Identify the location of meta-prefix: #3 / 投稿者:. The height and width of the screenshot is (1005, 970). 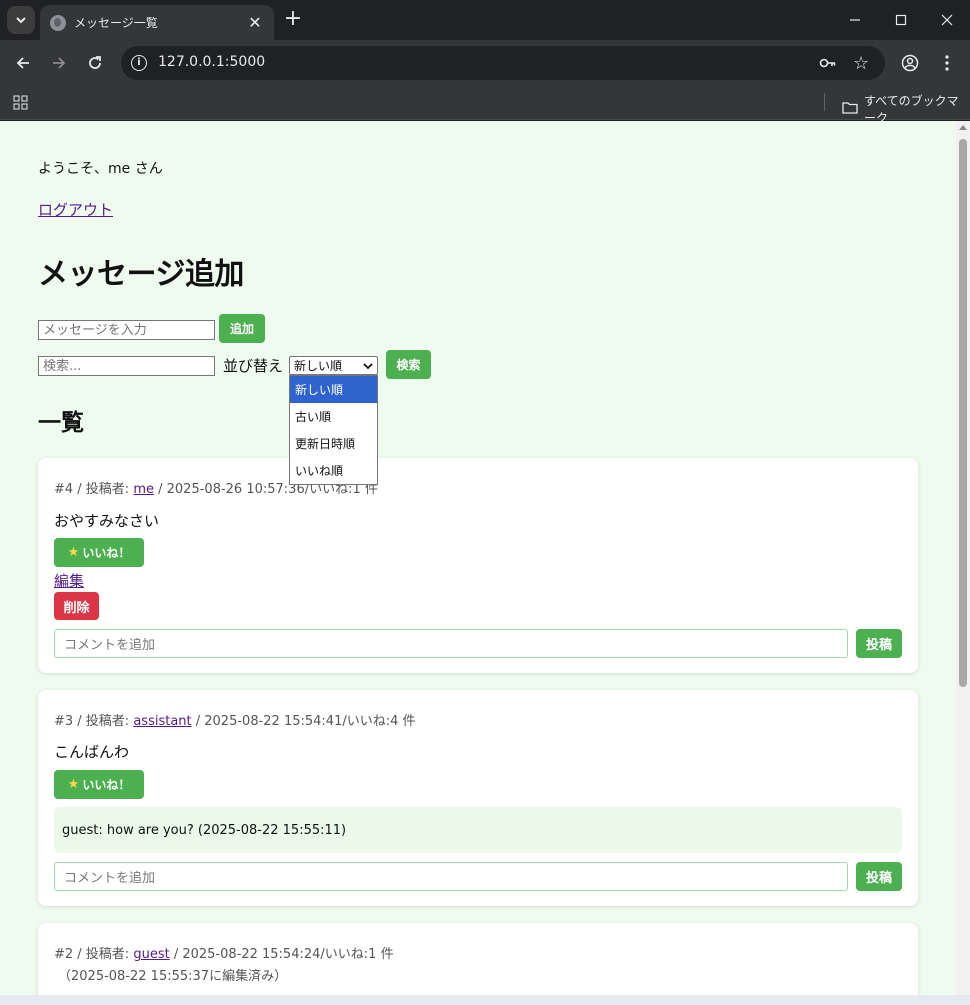
(94, 721).